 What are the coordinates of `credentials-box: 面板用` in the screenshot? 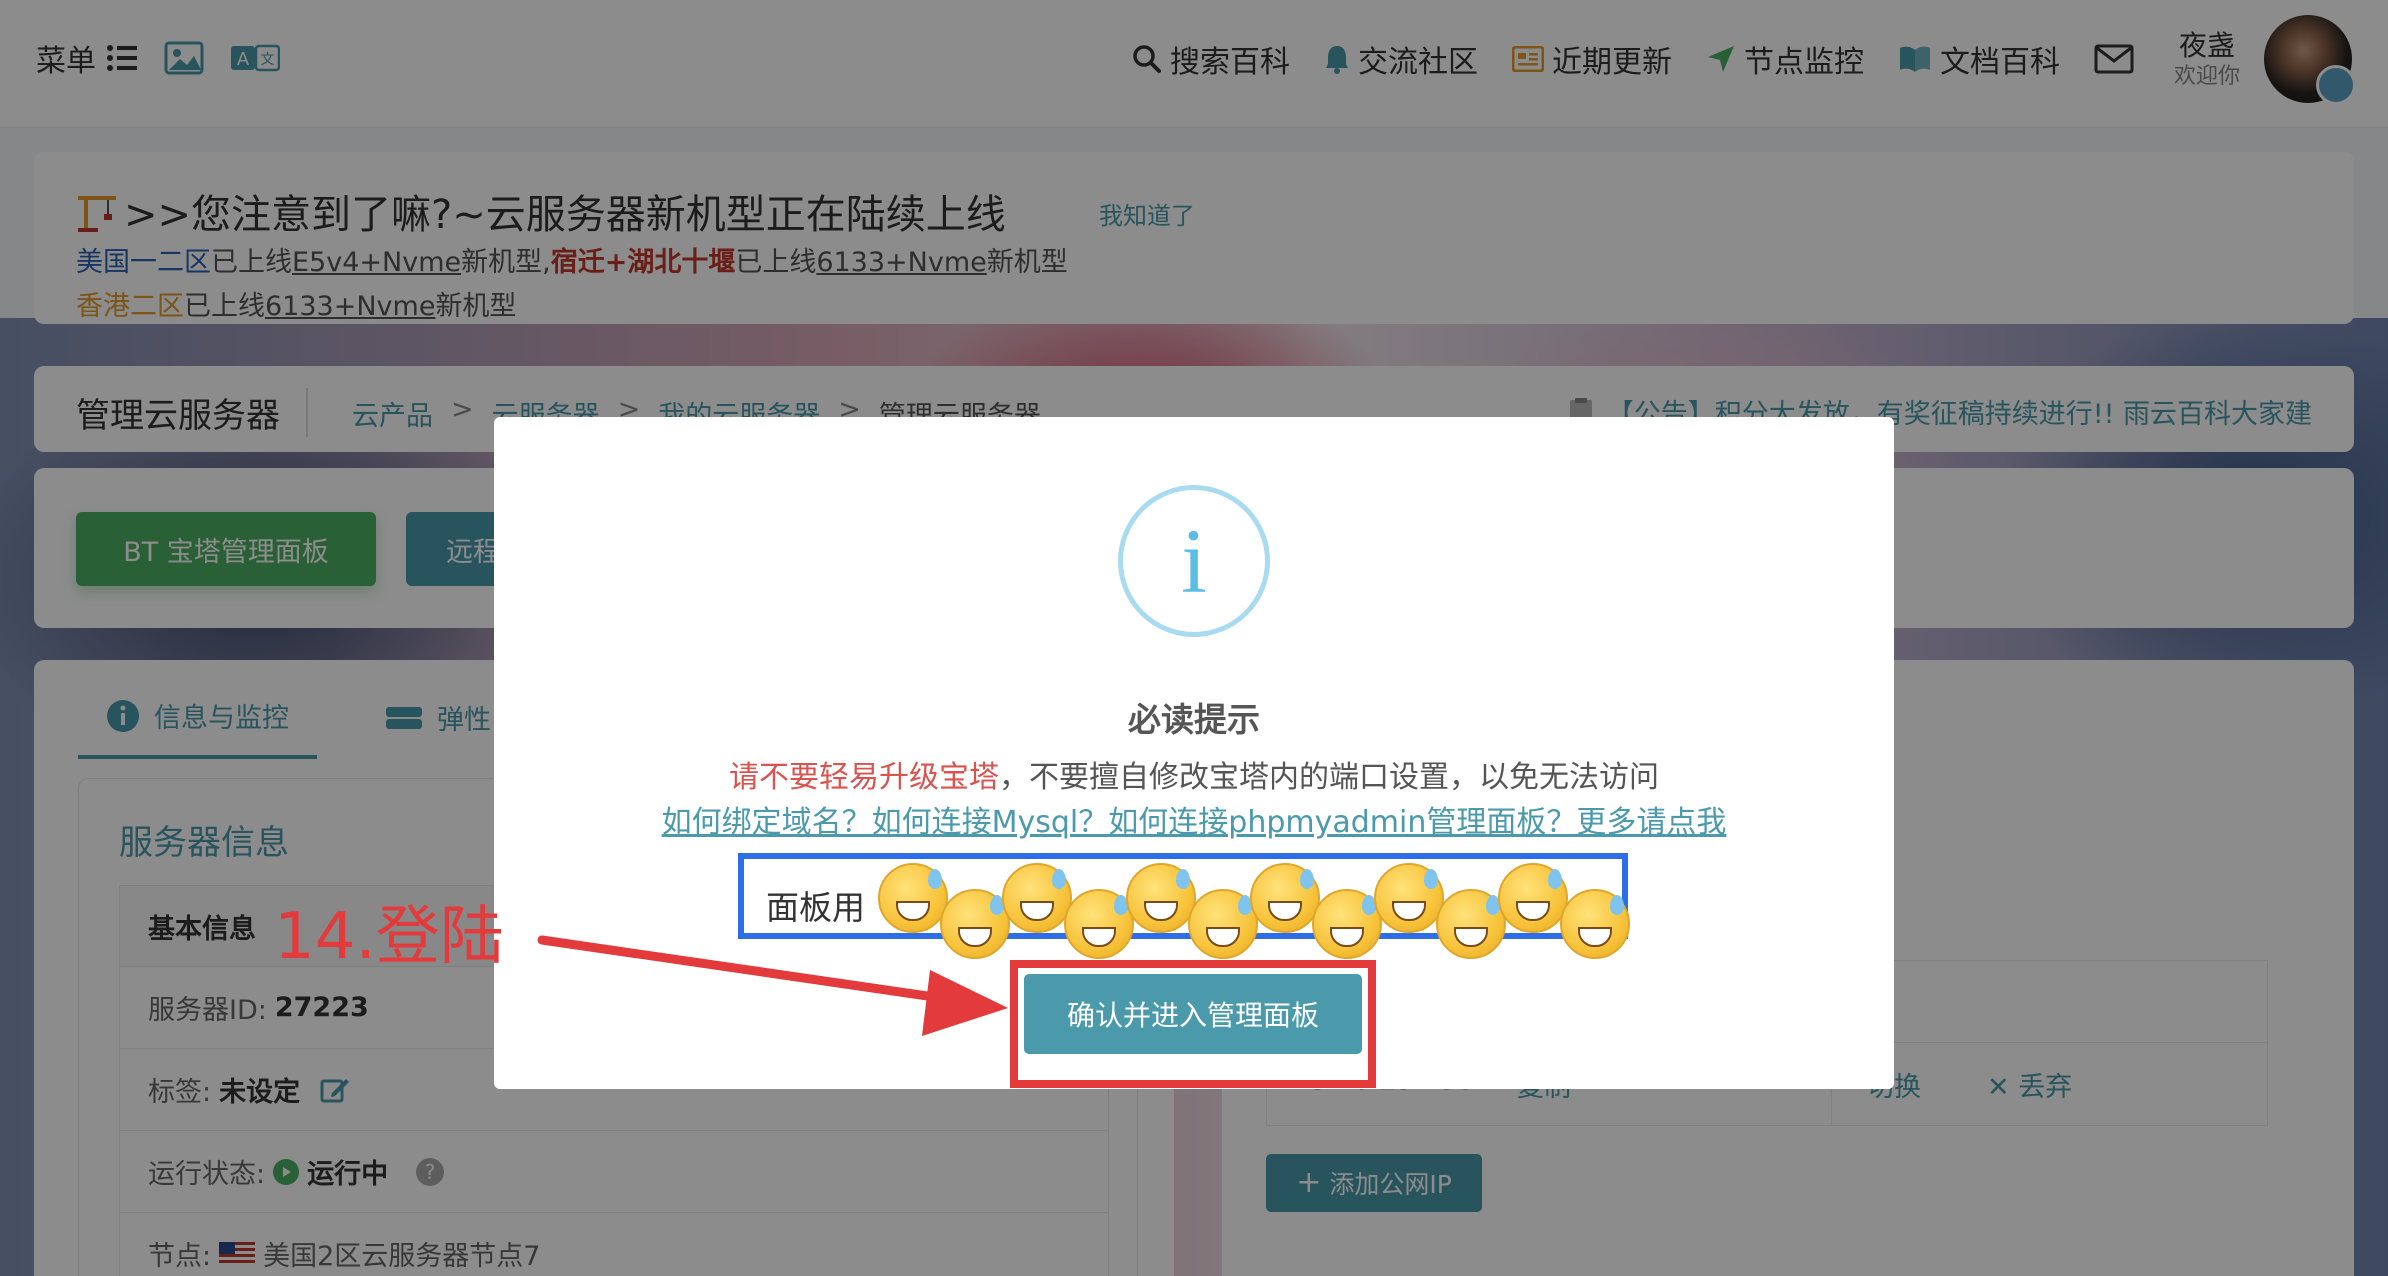 It's located at (1184, 906).